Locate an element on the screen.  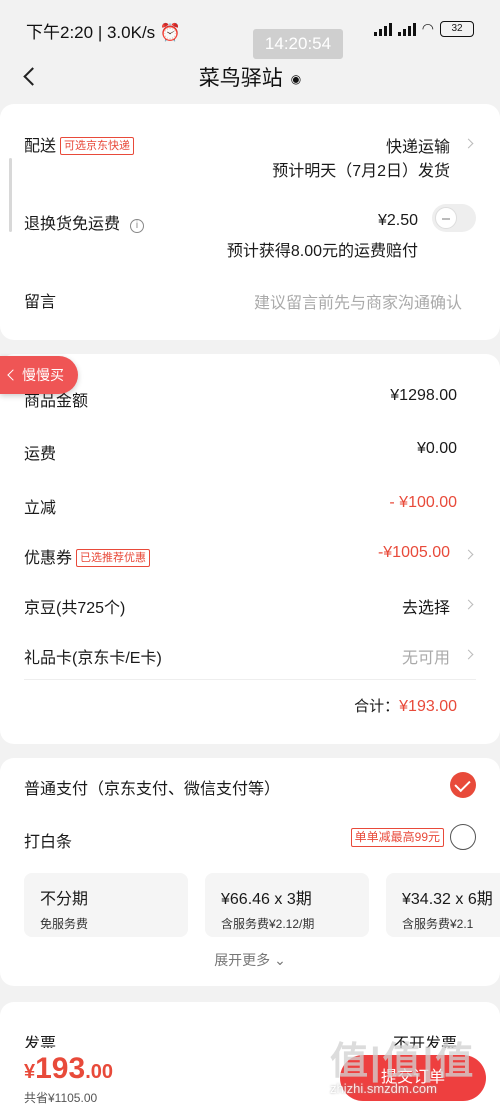
expand-more-label: 展开更多 is located at coordinates (242, 960).